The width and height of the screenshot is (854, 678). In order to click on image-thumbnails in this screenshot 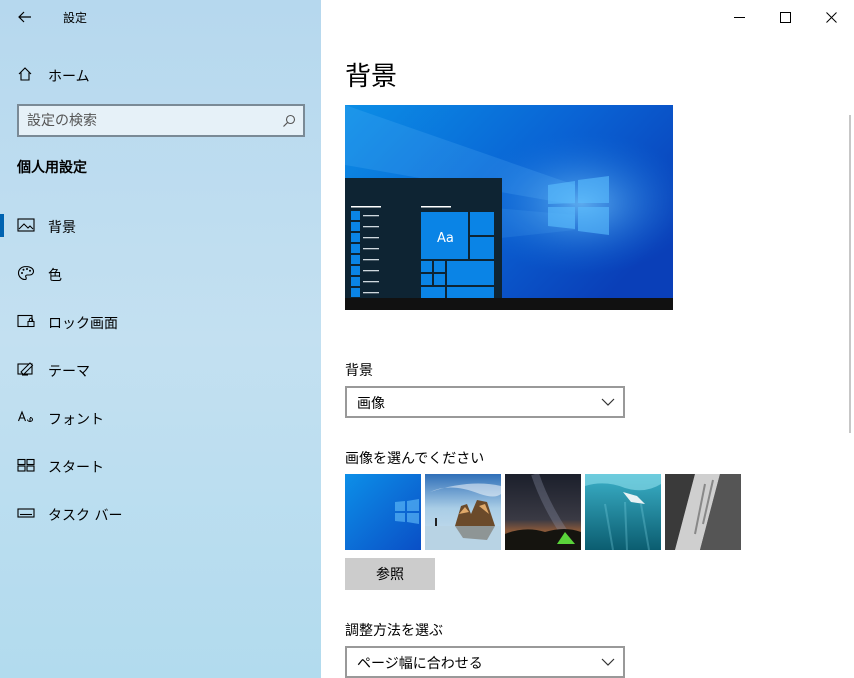, I will do `click(543, 512)`.